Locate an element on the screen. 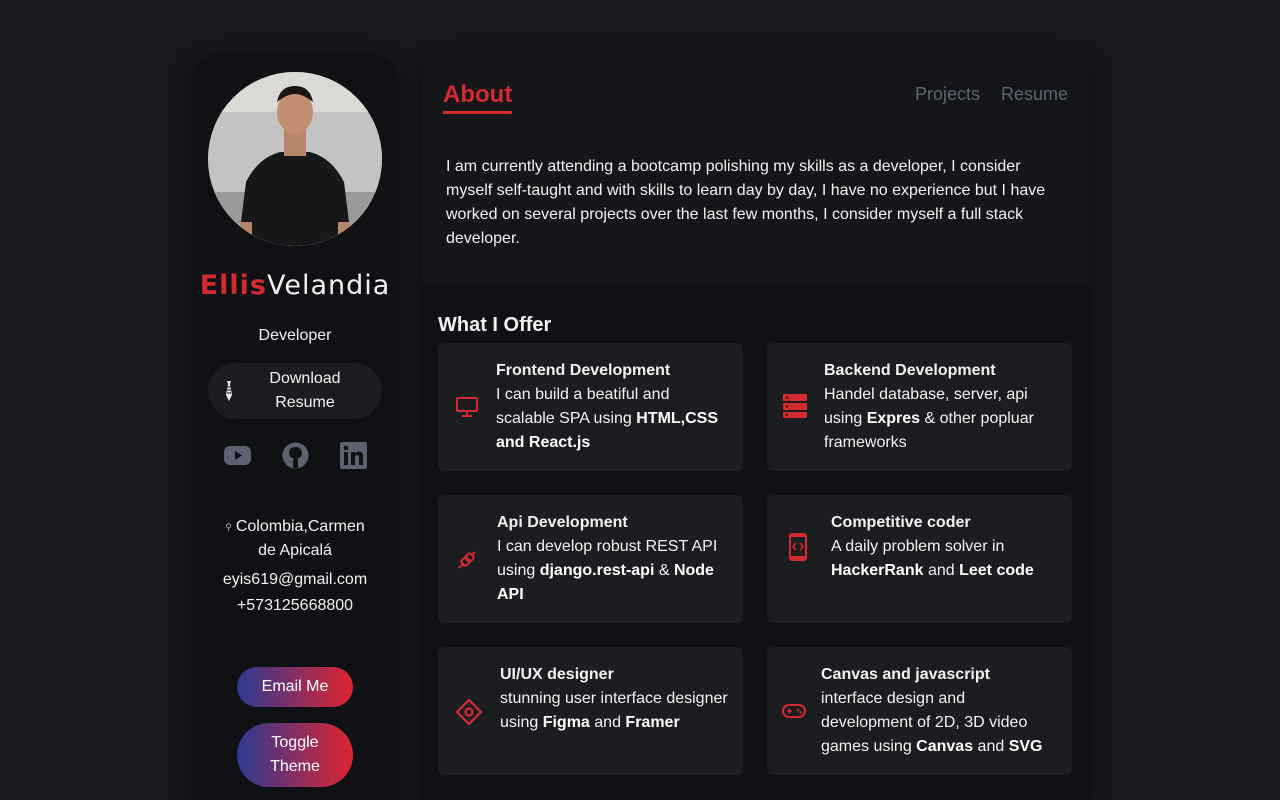 This screenshot has height=800, width=1280. nav-resume: Resume is located at coordinates (1034, 94).